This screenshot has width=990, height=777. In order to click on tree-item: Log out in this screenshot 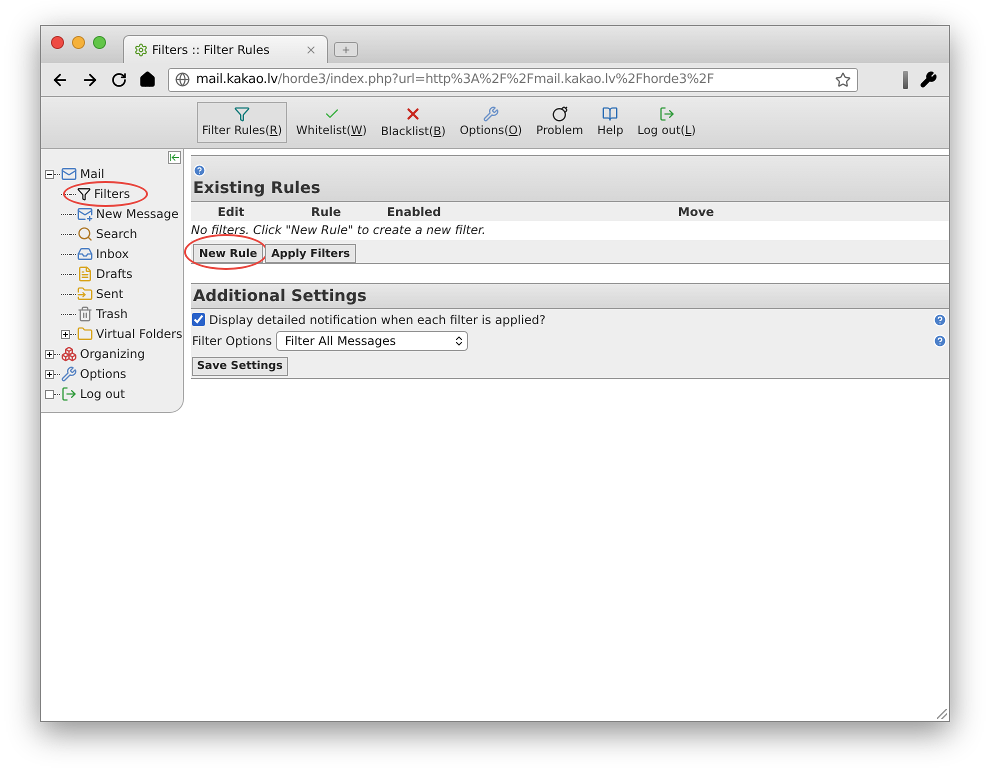, I will do `click(102, 394)`.